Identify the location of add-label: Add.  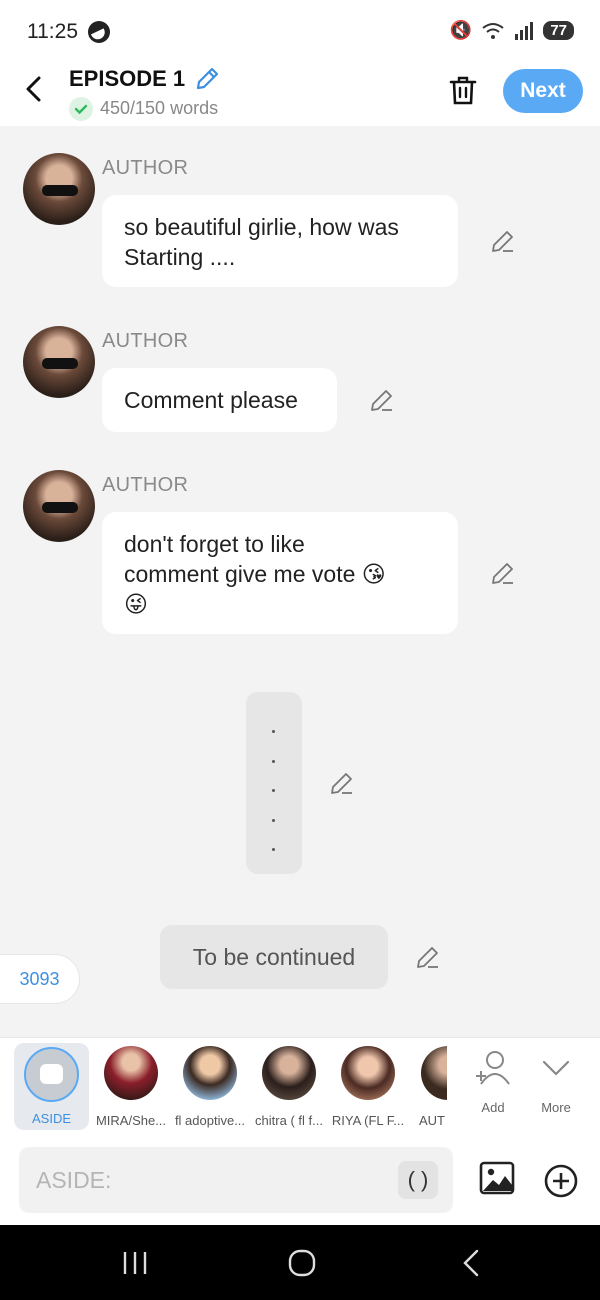
(493, 1107).